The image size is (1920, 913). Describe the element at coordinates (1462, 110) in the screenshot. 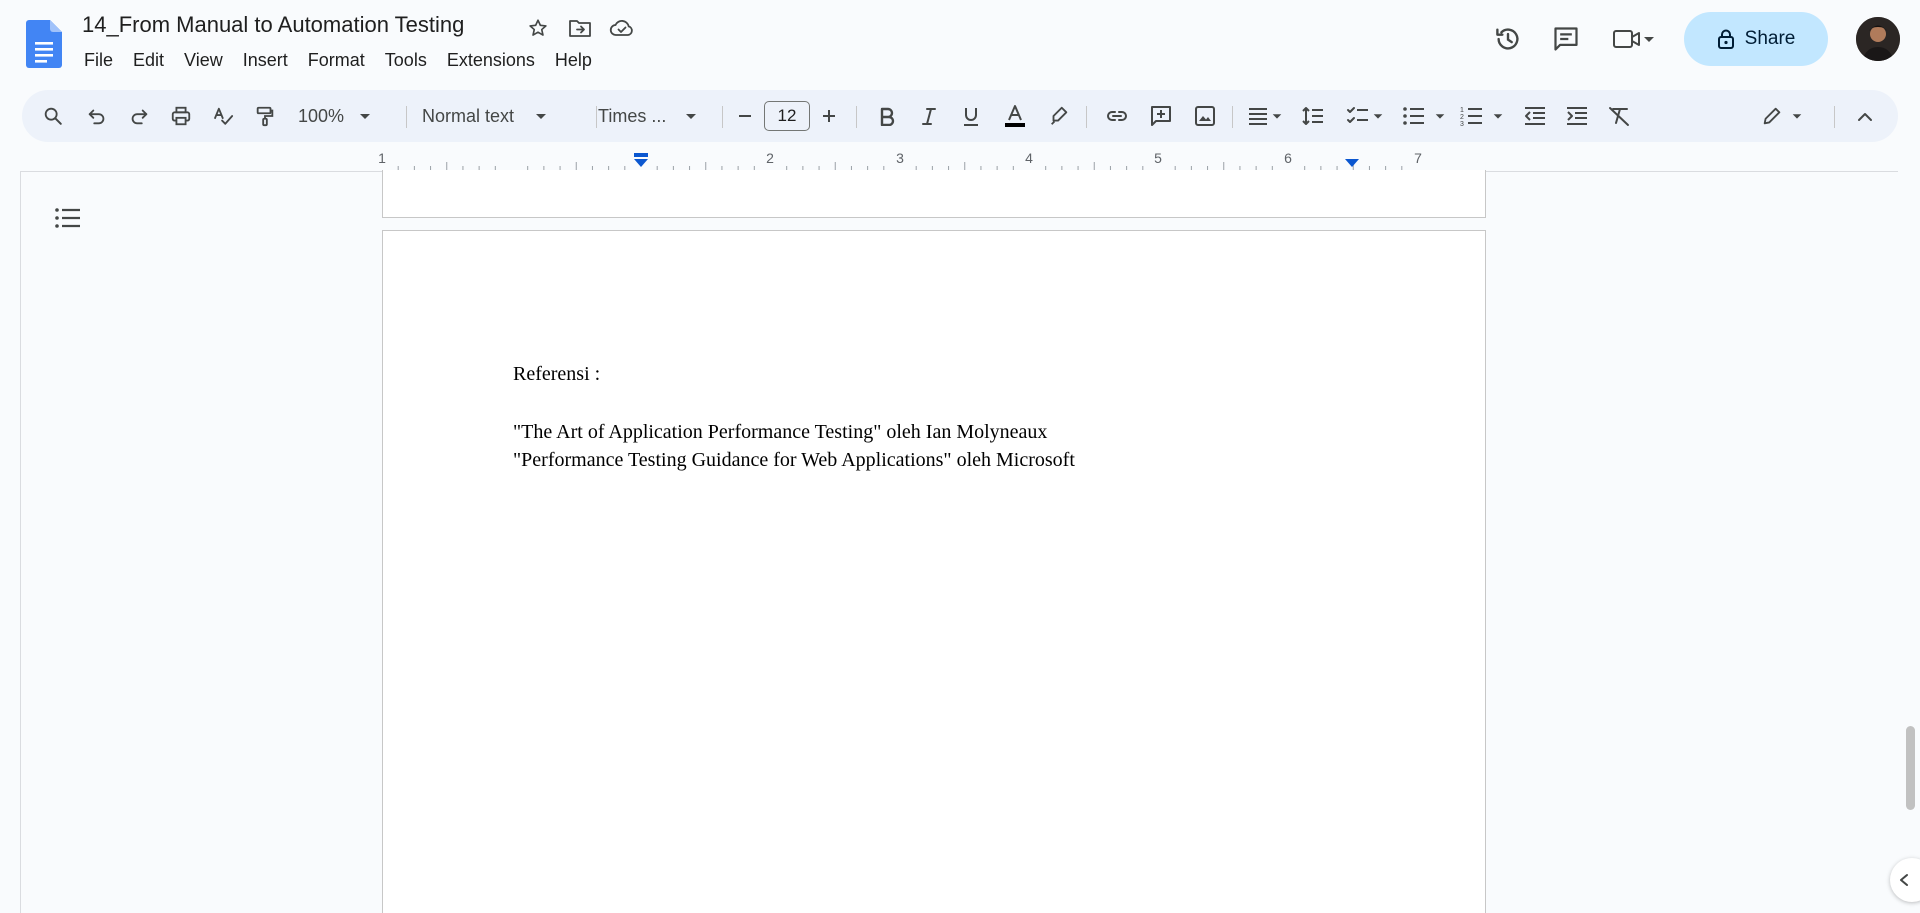

I see `svg-text: 1` at that location.